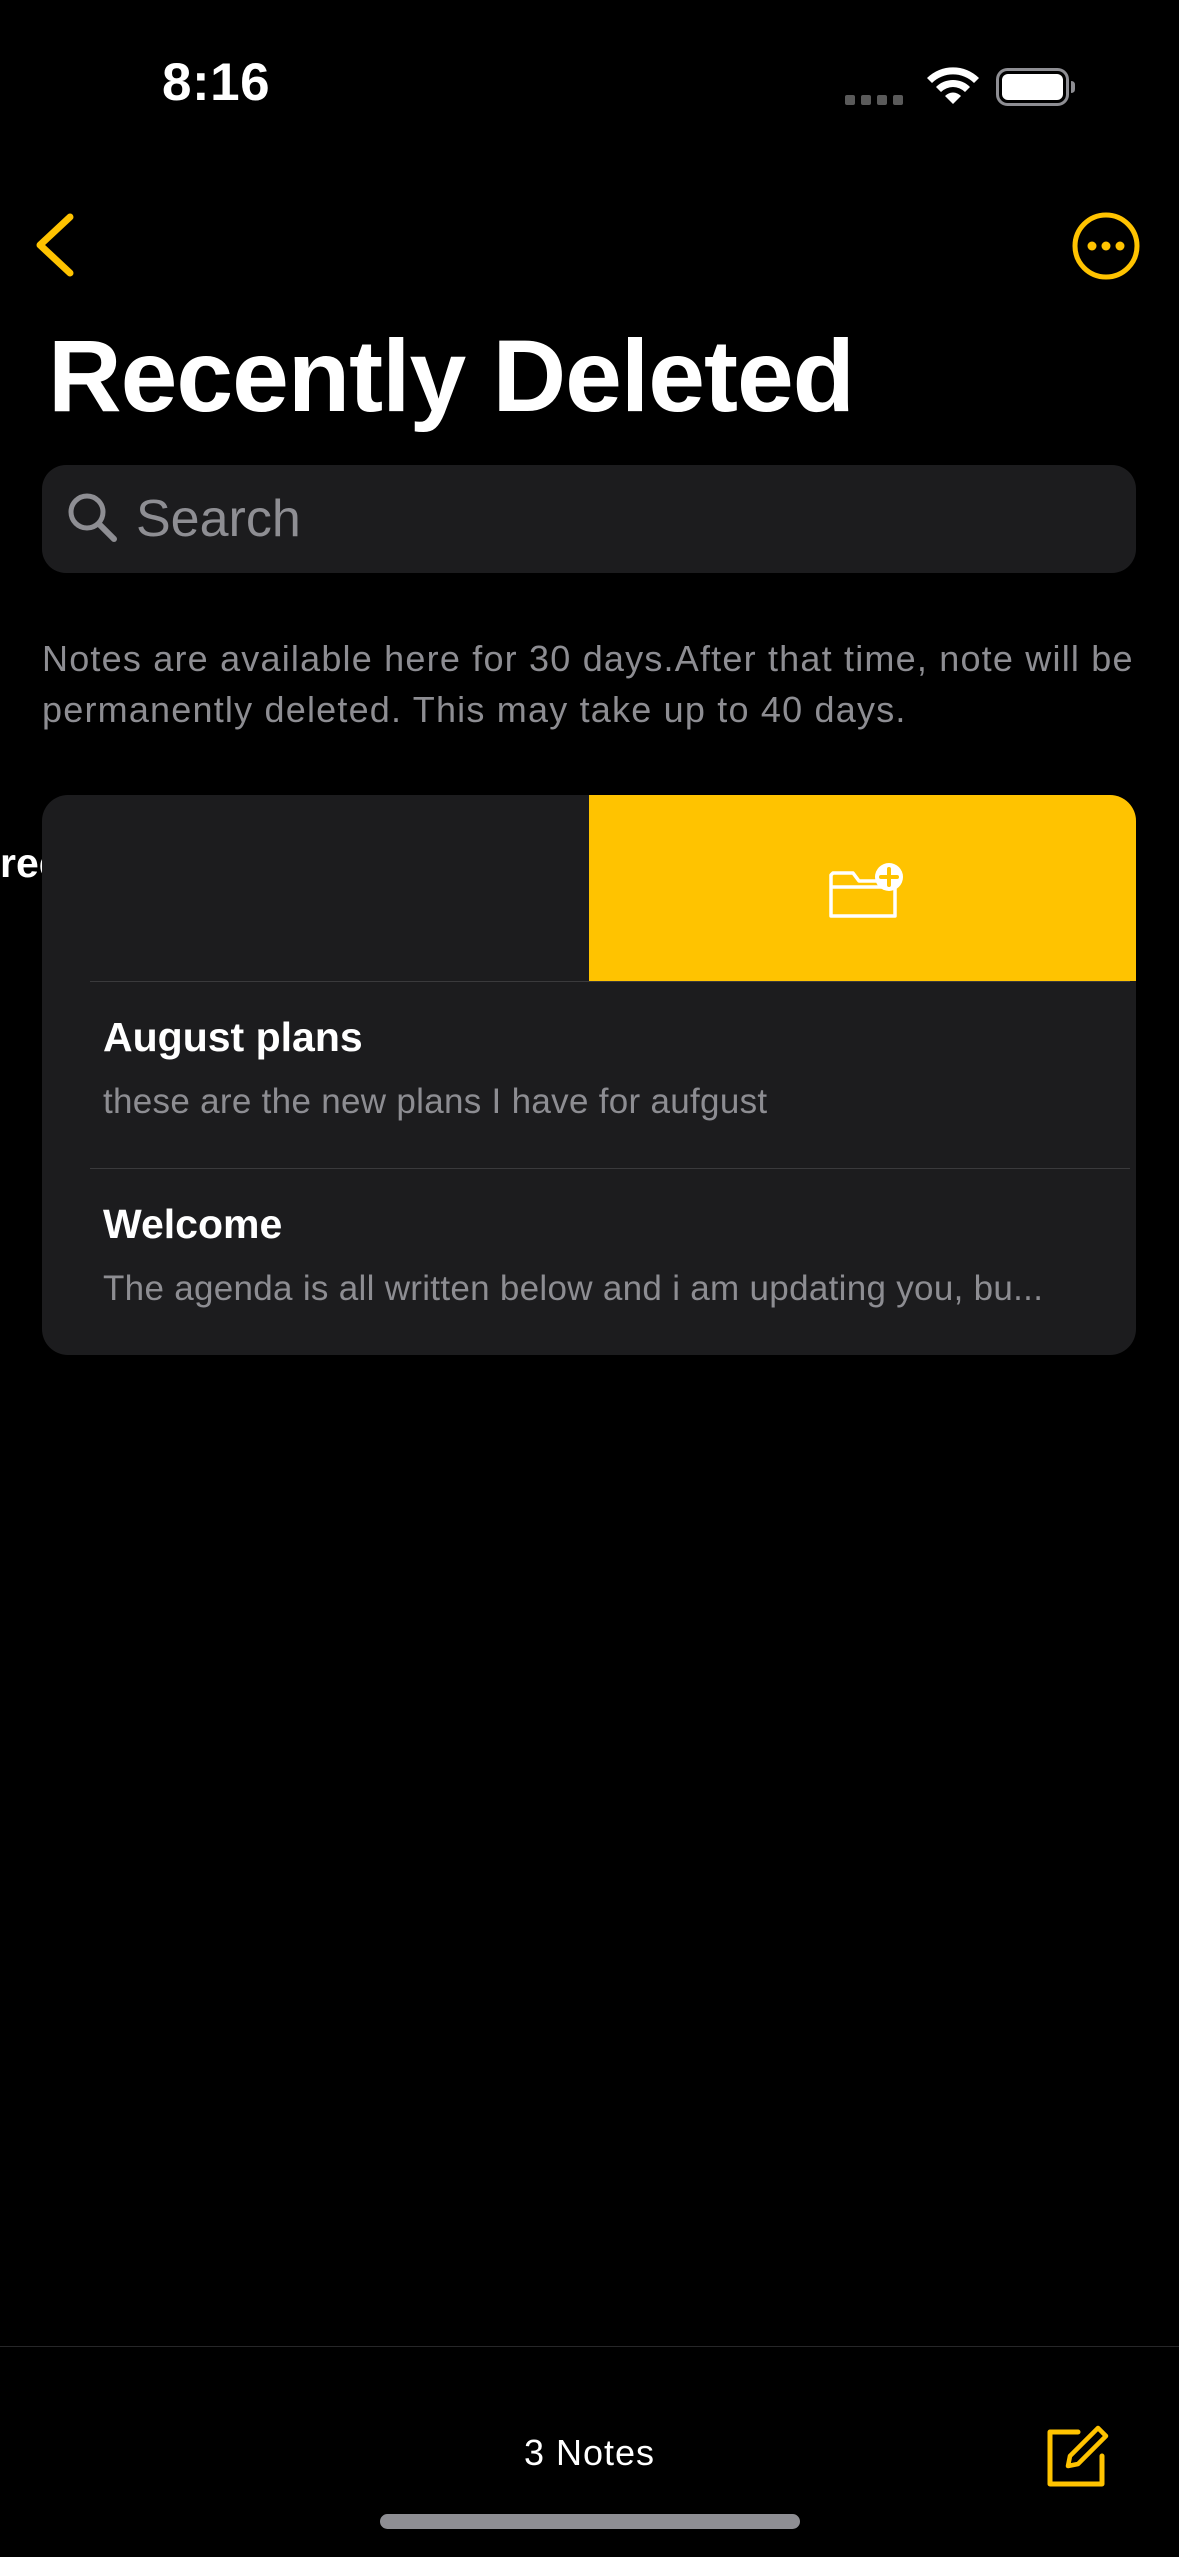 The width and height of the screenshot is (1179, 2557). I want to click on note-title: Welcome, so click(193, 1224).